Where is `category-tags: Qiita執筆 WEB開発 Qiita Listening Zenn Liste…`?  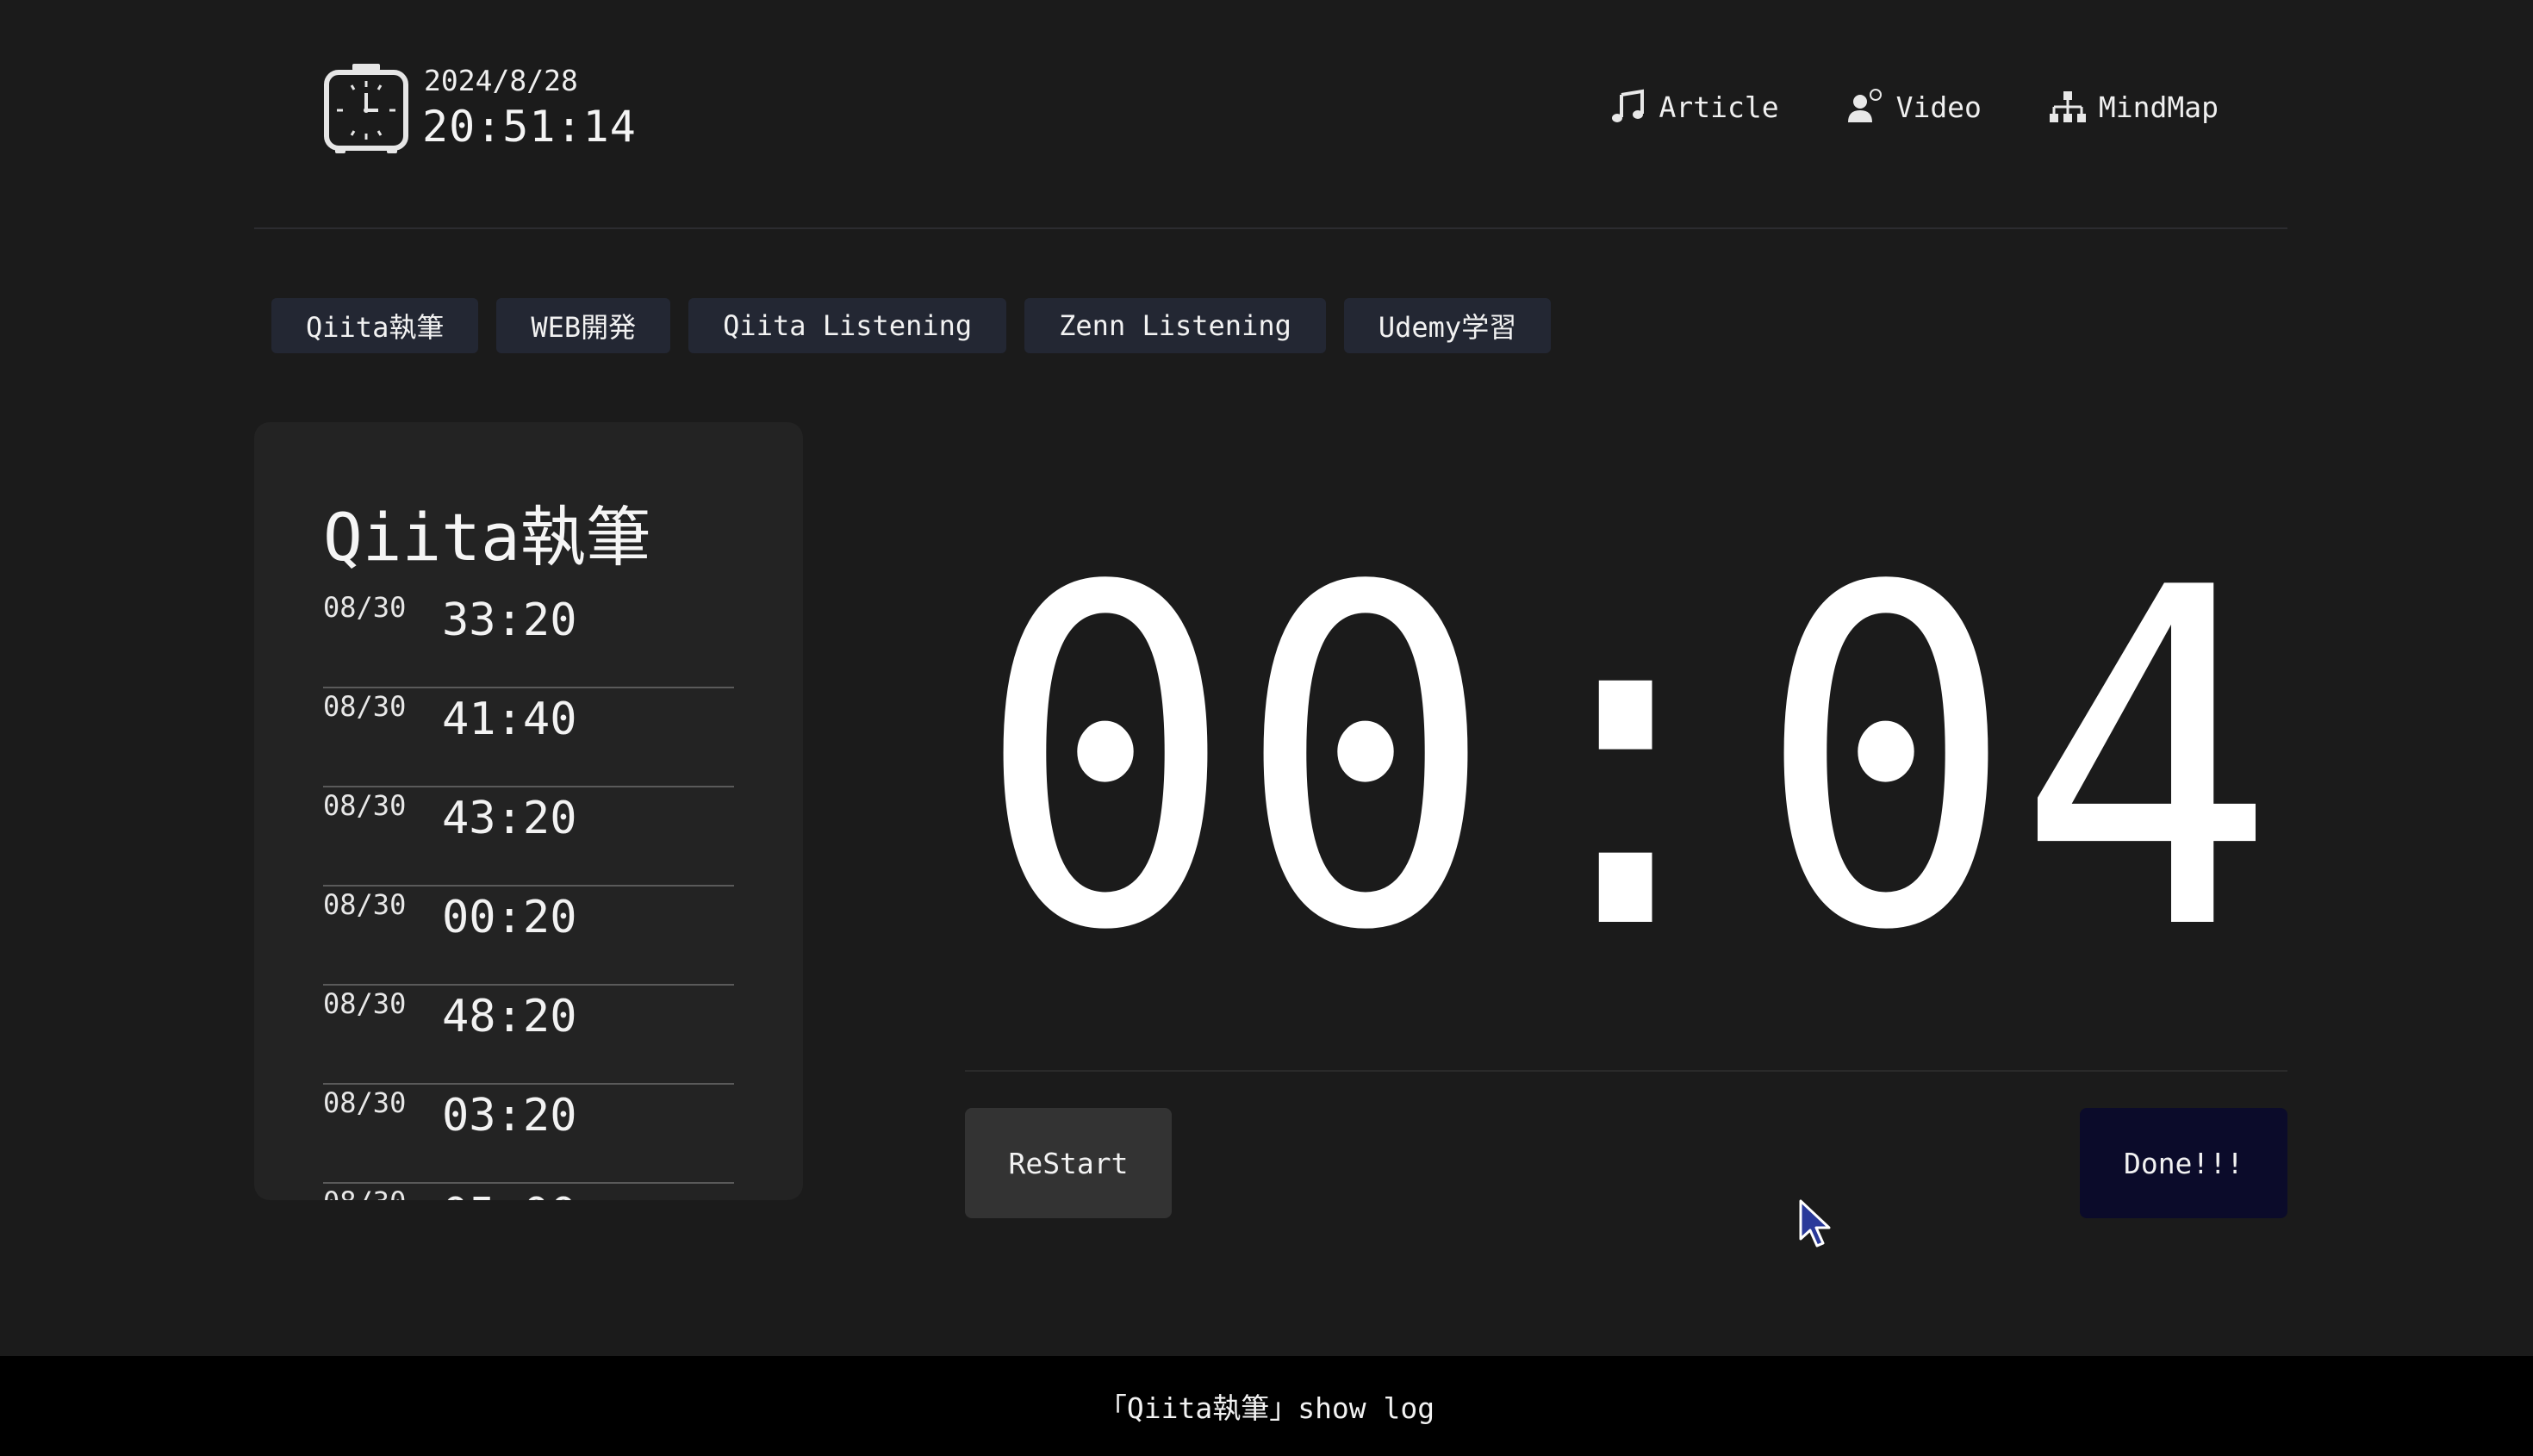 category-tags: Qiita執筆 WEB開発 Qiita Listening Zenn Liste… is located at coordinates (911, 326).